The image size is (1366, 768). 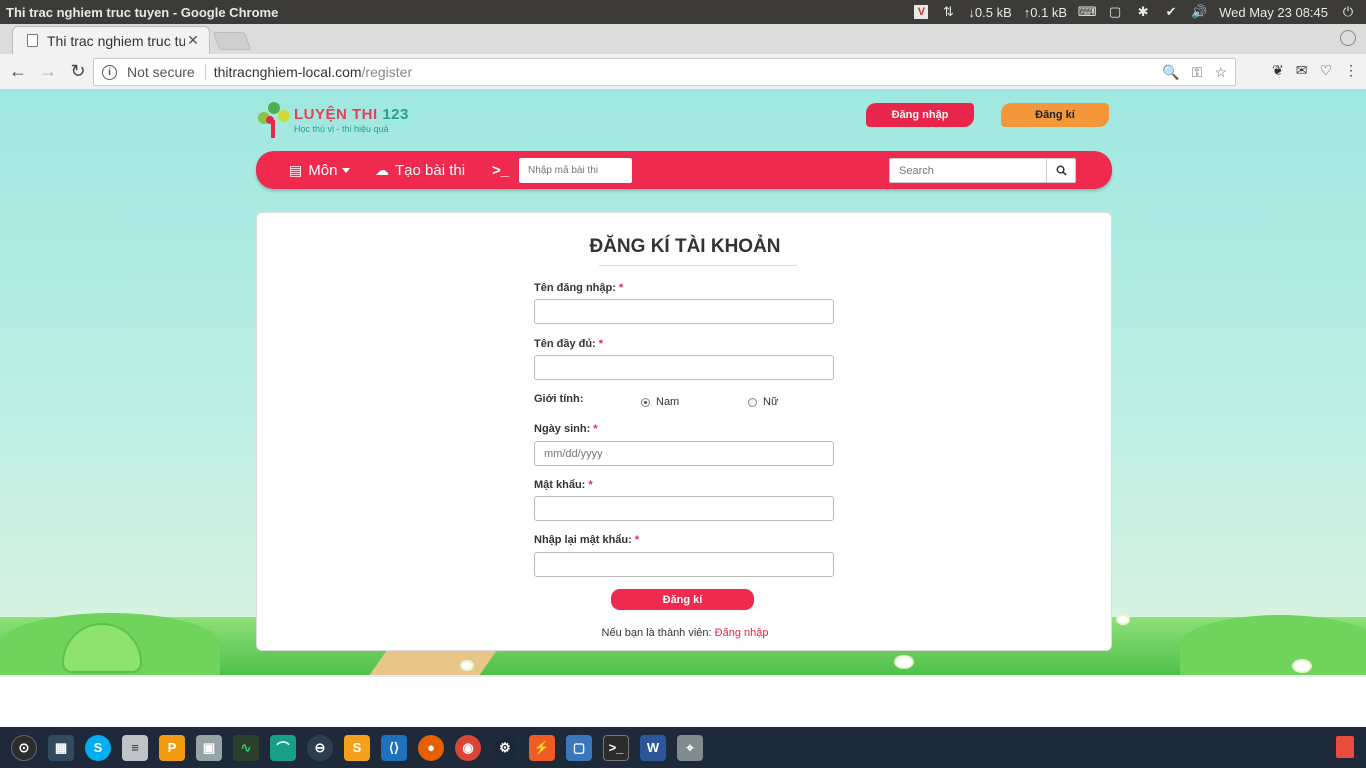 I want to click on bookmark-star-icon: ☆, so click(x=1220, y=72).